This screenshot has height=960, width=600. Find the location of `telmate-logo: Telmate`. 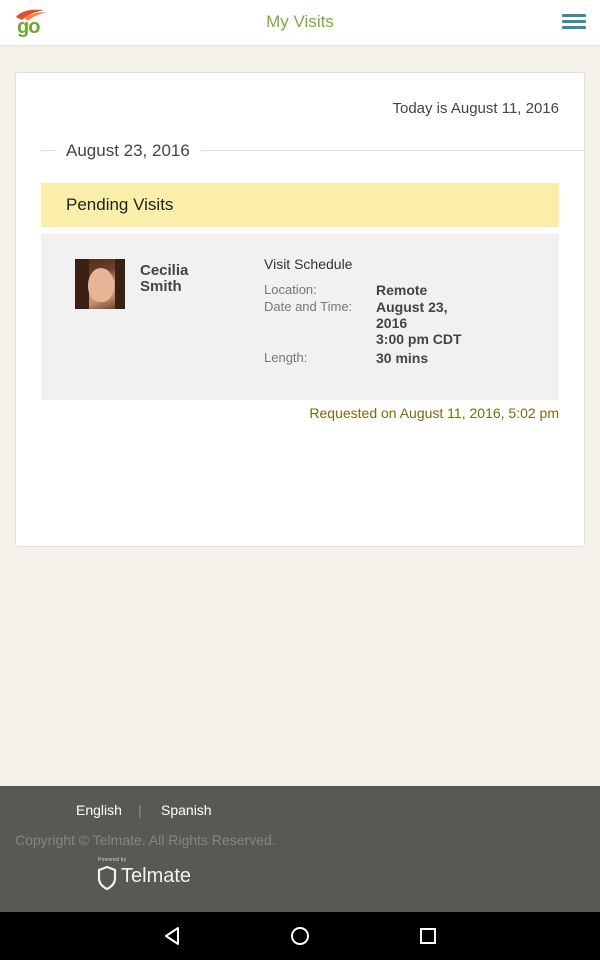

telmate-logo: Telmate is located at coordinates (146, 878).